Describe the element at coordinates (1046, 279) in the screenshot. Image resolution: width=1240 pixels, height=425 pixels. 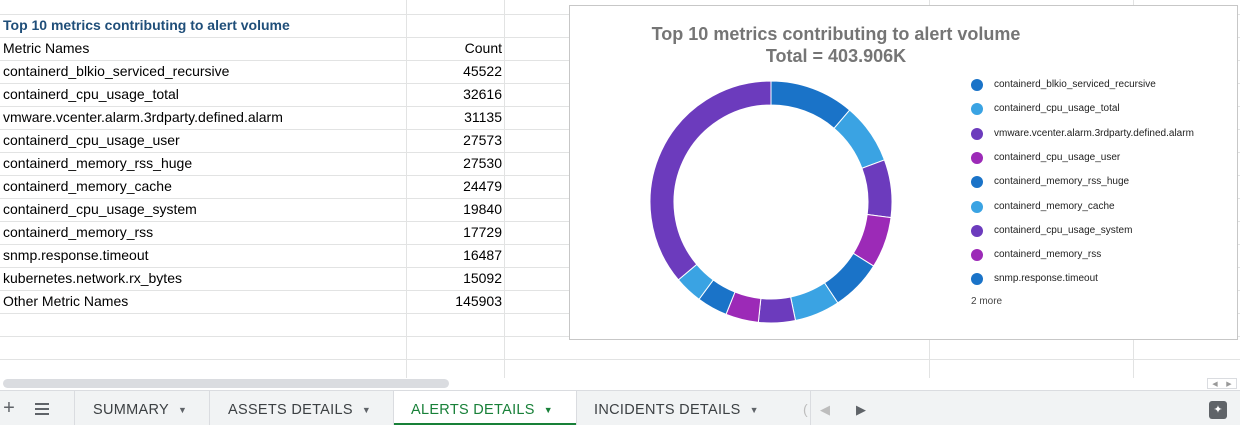
I see `legend-label: snmp.response.timeout` at that location.